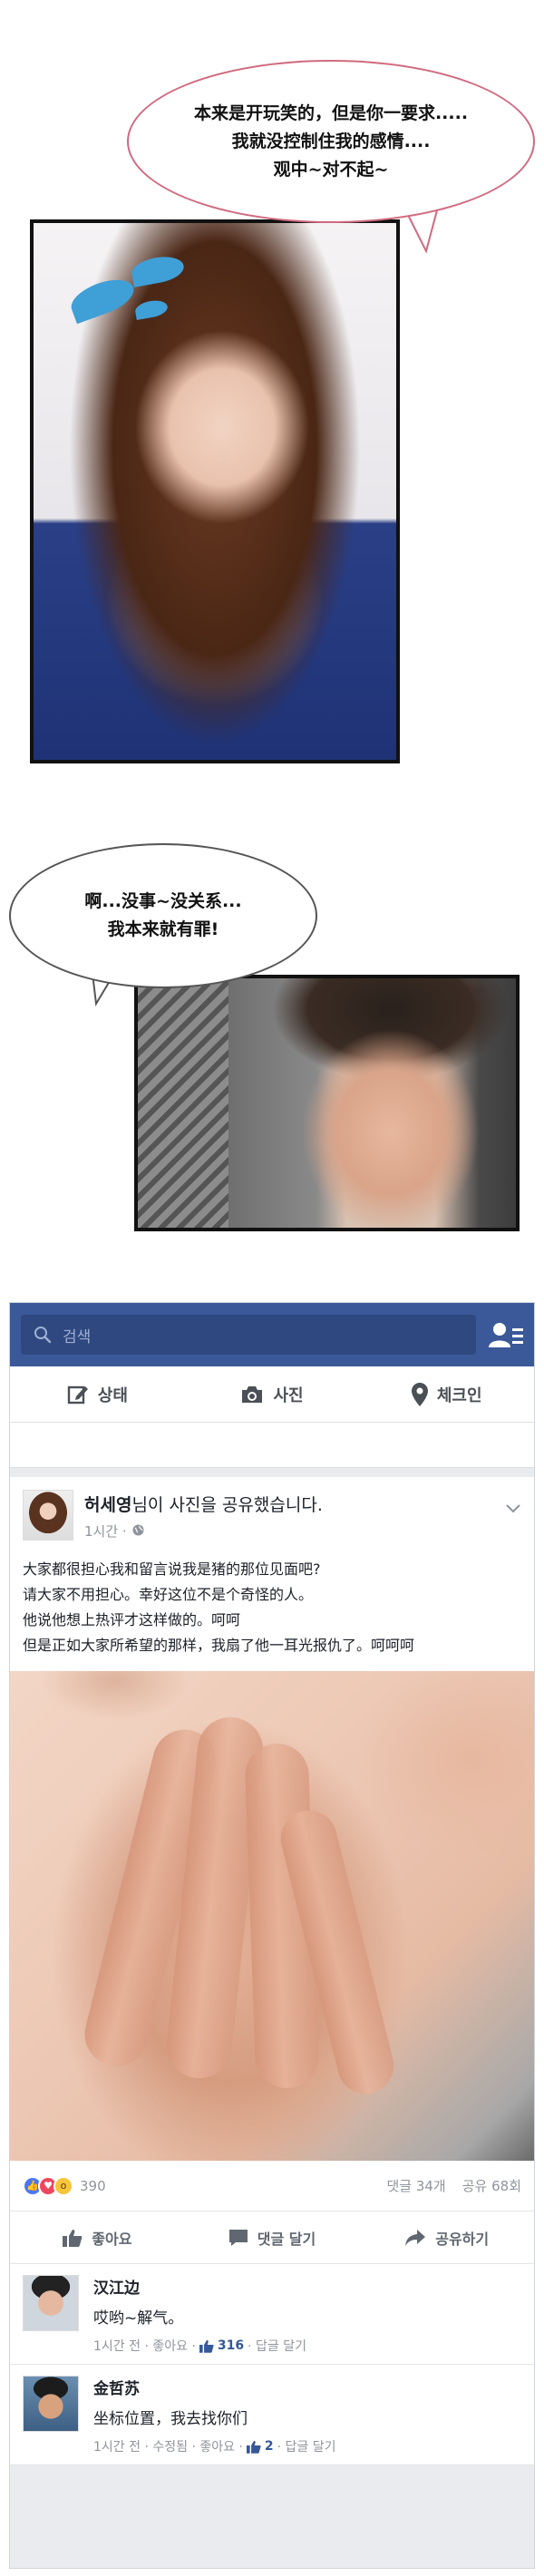 The image size is (544, 2576). I want to click on comic-panel-girl, so click(215, 491).